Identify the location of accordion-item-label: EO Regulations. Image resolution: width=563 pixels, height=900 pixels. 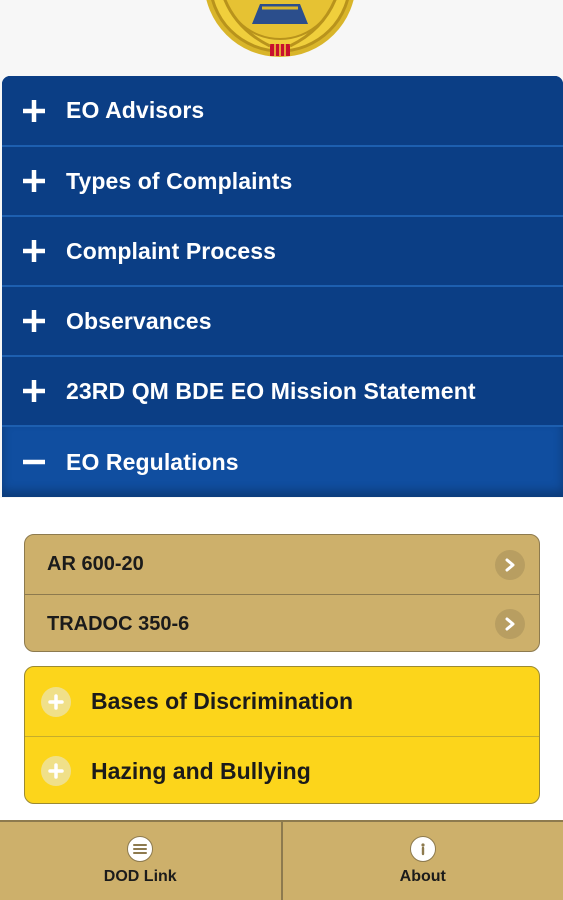
(152, 461).